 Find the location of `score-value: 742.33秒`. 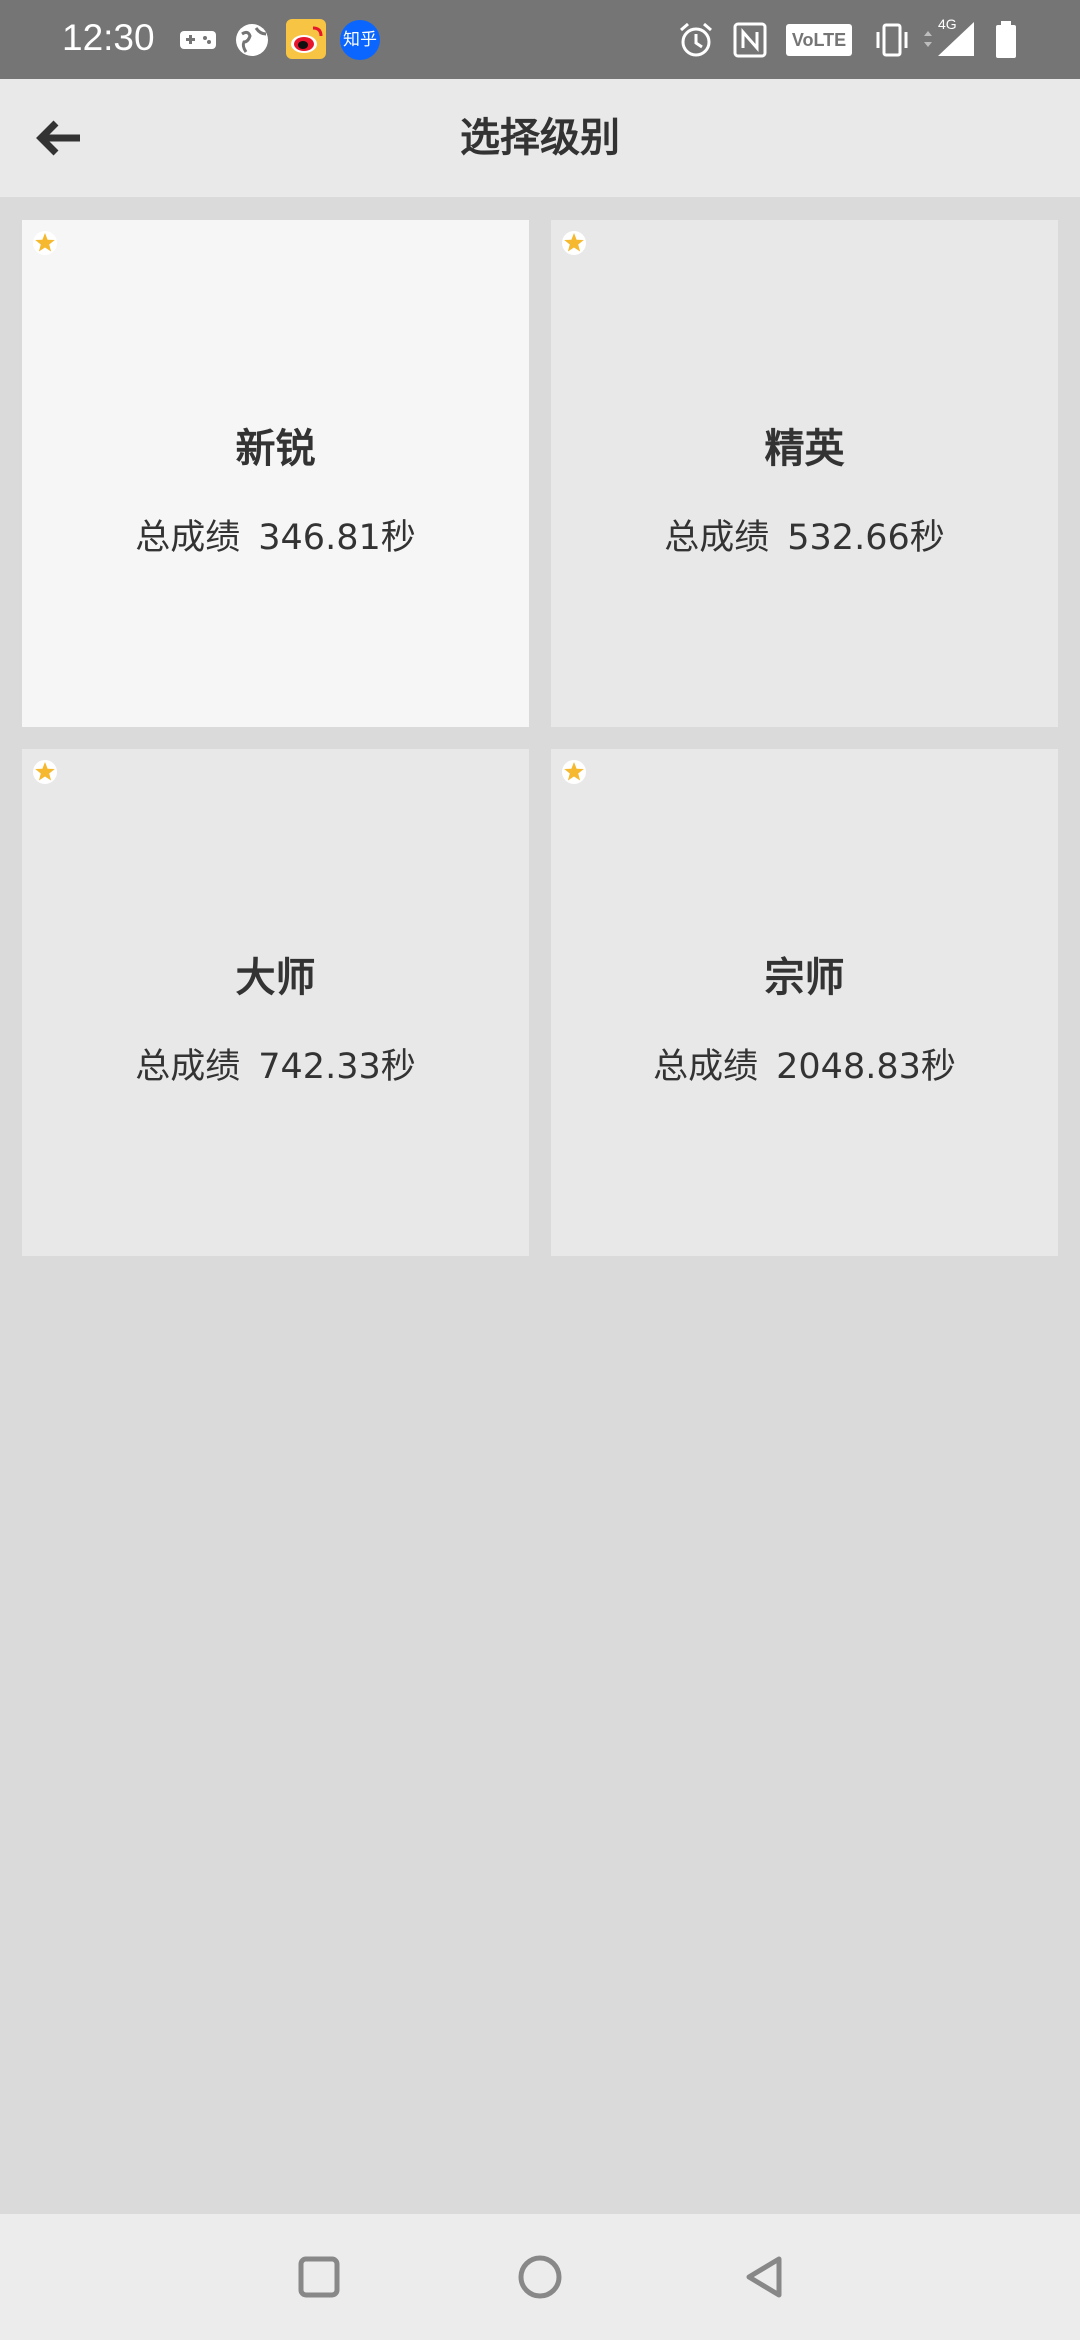

score-value: 742.33秒 is located at coordinates (337, 1067).